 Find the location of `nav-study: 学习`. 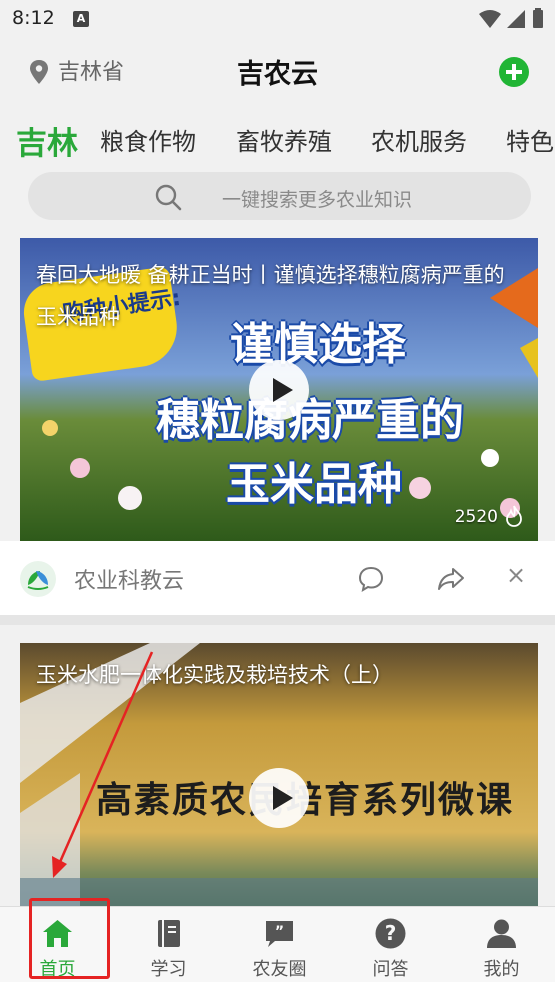

nav-study: 学习 is located at coordinates (168, 944).